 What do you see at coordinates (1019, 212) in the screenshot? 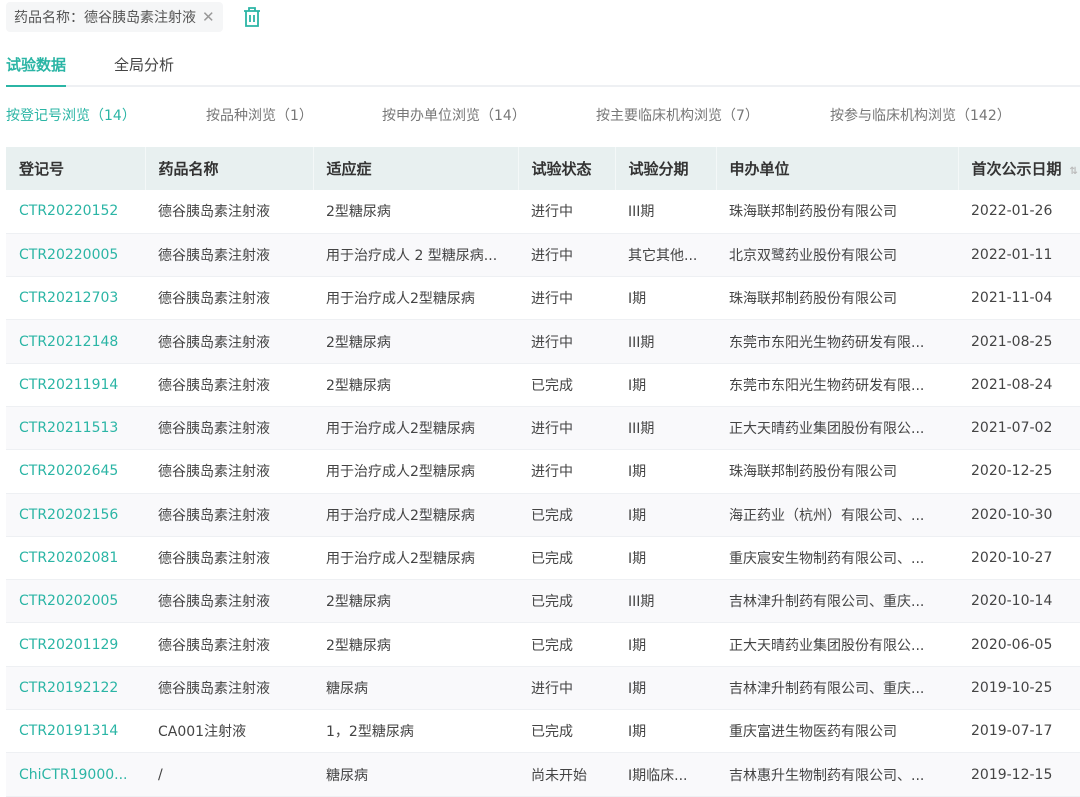
I see `cell-first-publish-date: 2022-01-26` at bounding box center [1019, 212].